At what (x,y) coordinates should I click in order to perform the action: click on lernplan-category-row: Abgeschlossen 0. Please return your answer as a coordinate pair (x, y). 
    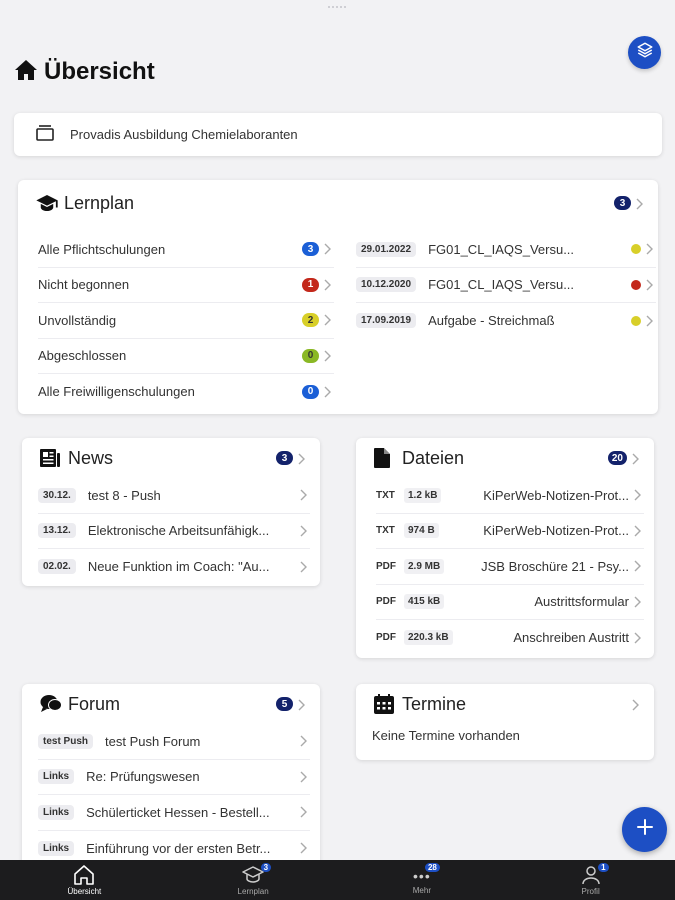
    Looking at the image, I should click on (186, 356).